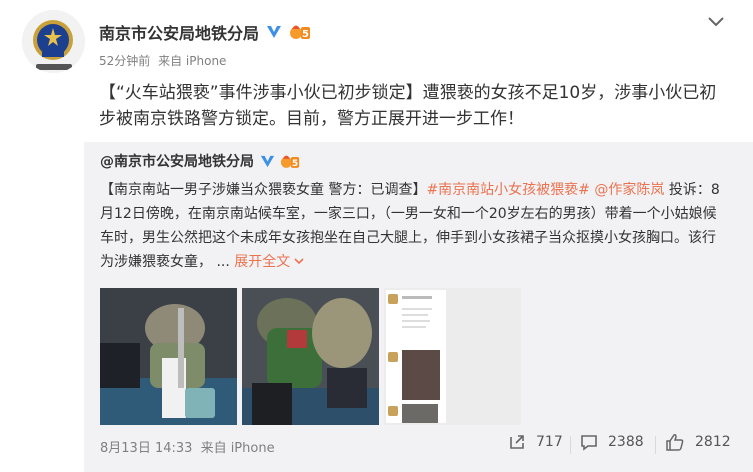  I want to click on repost-author-row: @南京市公安局地铁分局 5, so click(200, 161).